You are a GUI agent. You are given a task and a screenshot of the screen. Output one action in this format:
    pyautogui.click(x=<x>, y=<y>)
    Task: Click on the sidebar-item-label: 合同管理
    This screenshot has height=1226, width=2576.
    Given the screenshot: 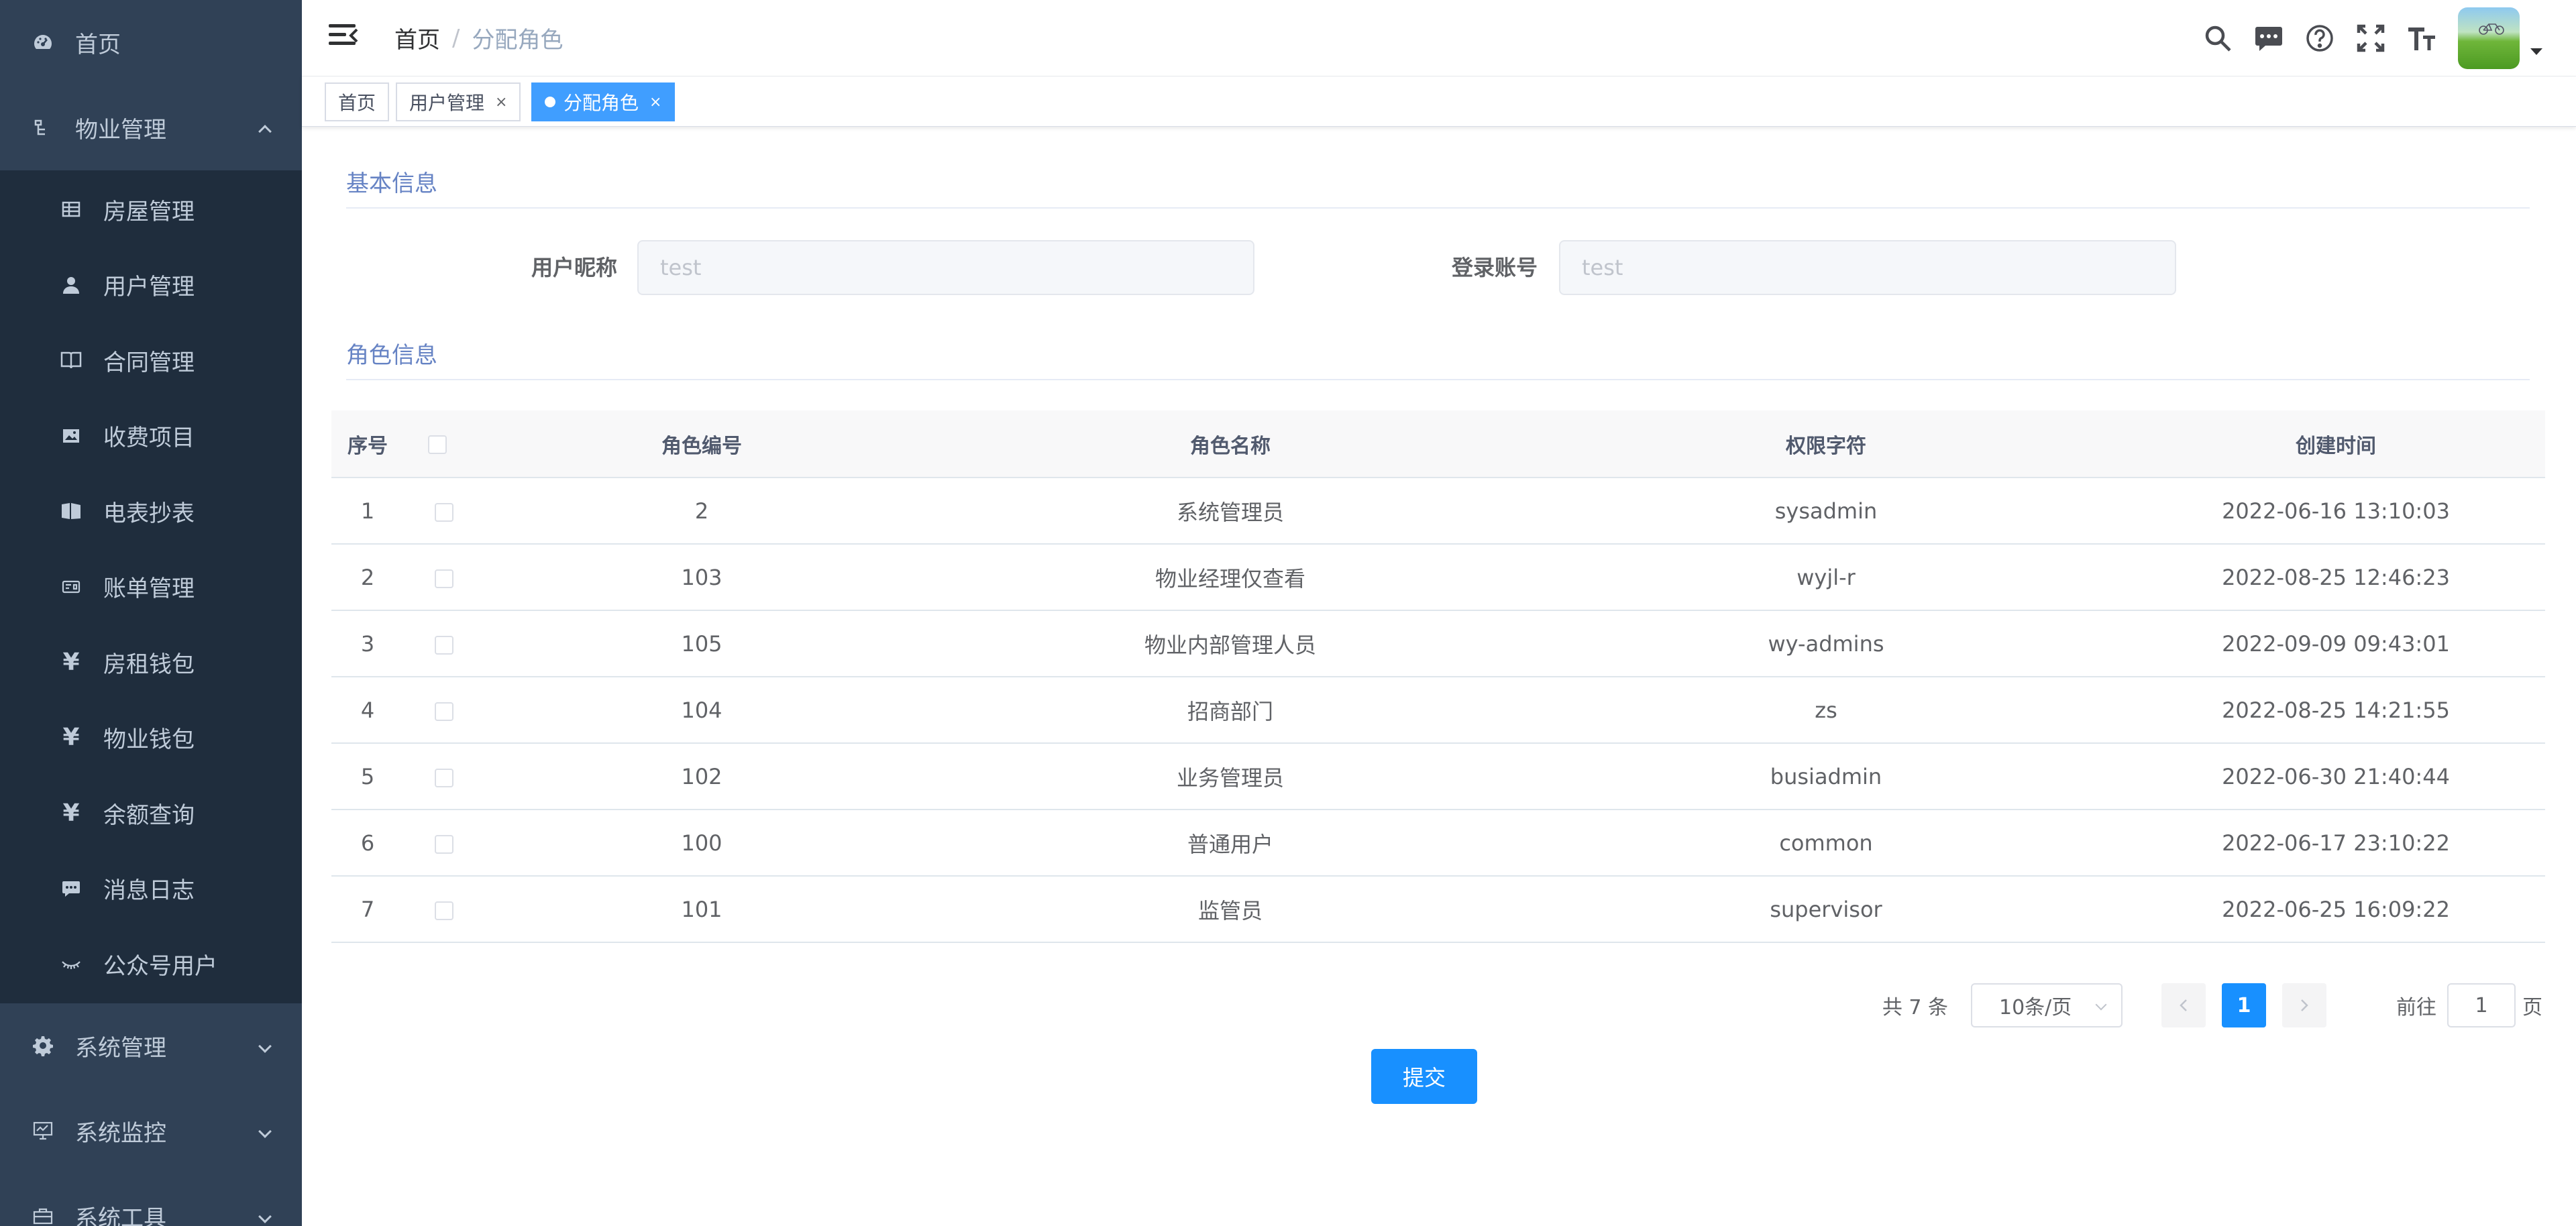 What is the action you would take?
    pyautogui.click(x=149, y=362)
    